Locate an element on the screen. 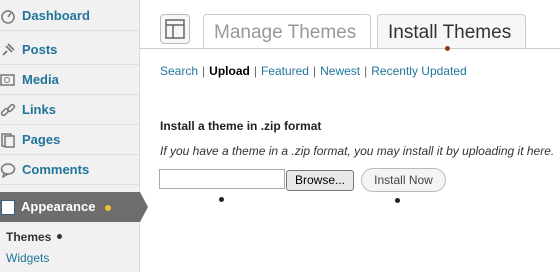 Image resolution: width=560 pixels, height=272 pixels. sidebar-item-media: Media is located at coordinates (69, 80).